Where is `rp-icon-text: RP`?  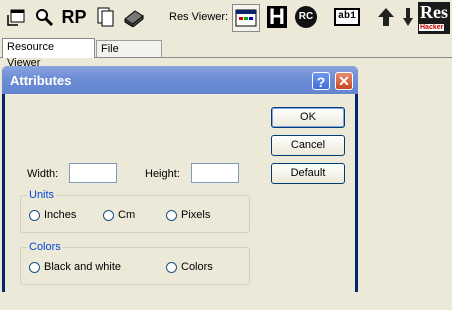
rp-icon-text: RP is located at coordinates (74, 16).